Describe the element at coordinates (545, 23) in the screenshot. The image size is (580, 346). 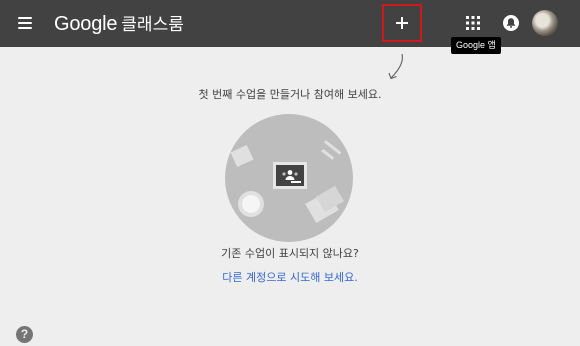
I see `account-avatar` at that location.